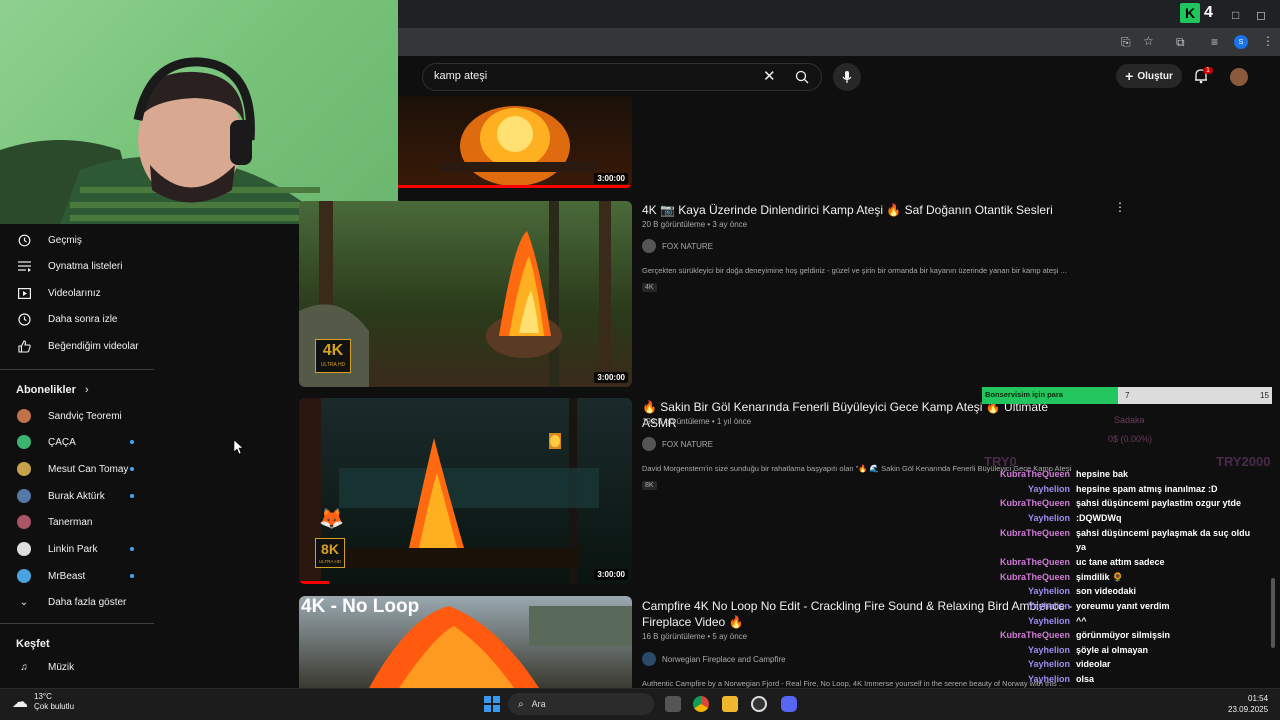 The height and width of the screenshot is (720, 1280). I want to click on chat-scrollbar, so click(1273, 613).